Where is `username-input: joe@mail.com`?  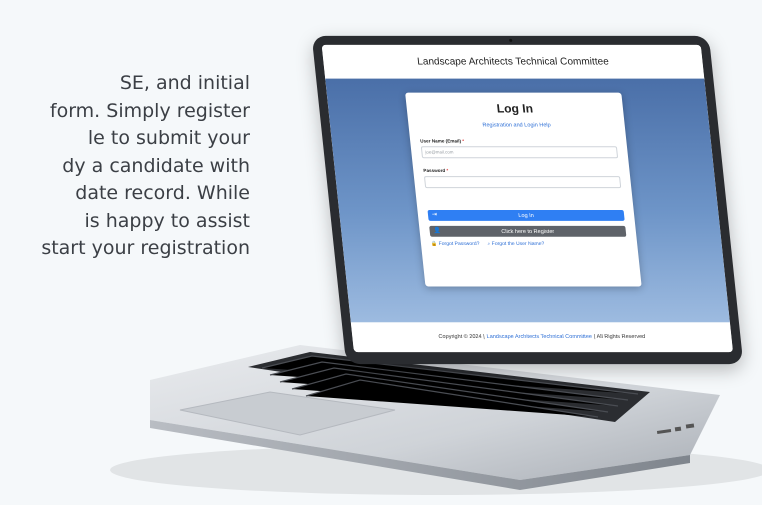
username-input: joe@mail.com is located at coordinates (519, 152).